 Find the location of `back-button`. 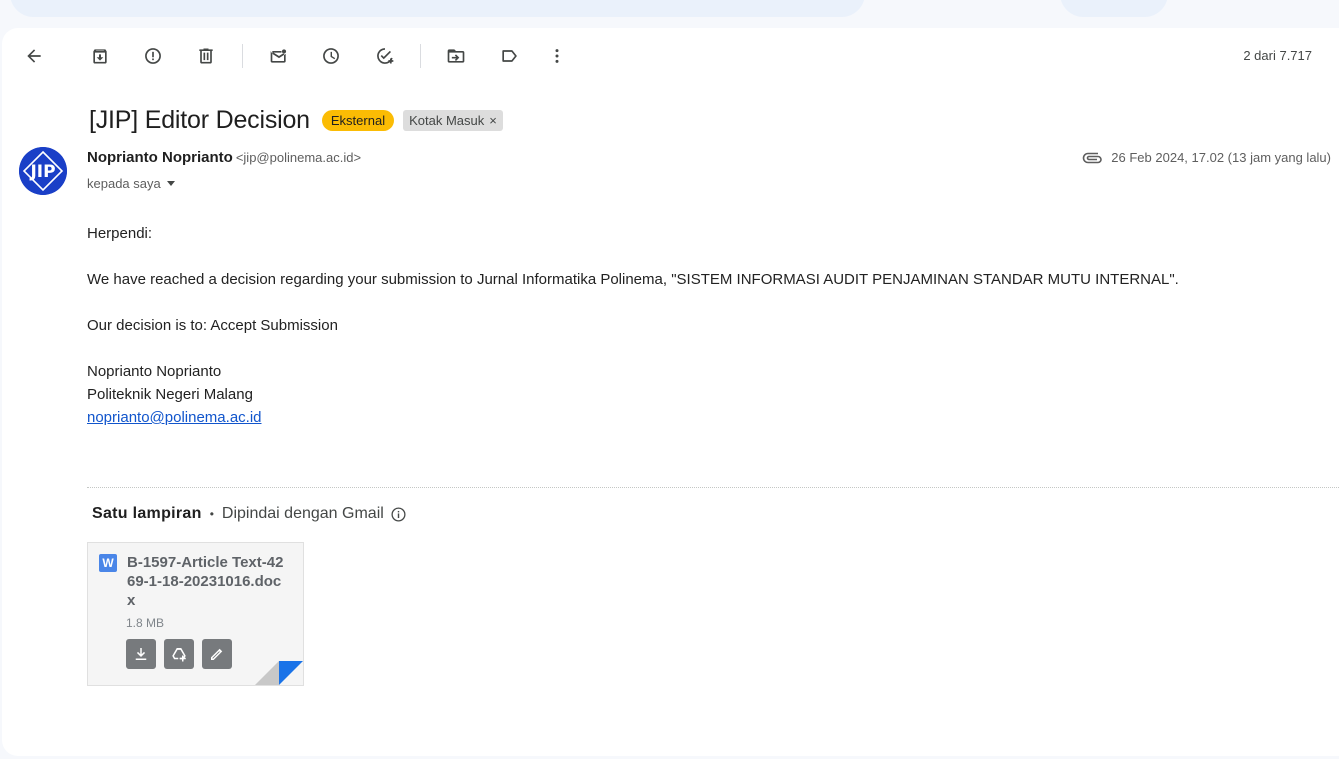

back-button is located at coordinates (34, 56).